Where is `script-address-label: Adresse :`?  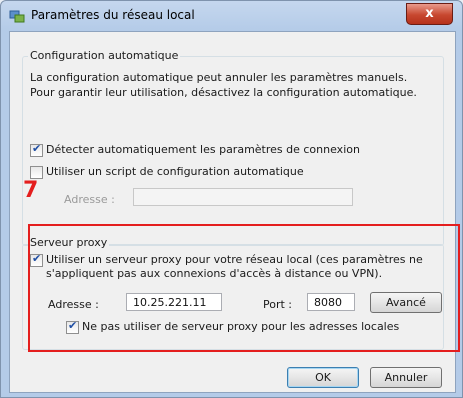 script-address-label: Adresse : is located at coordinates (89, 199).